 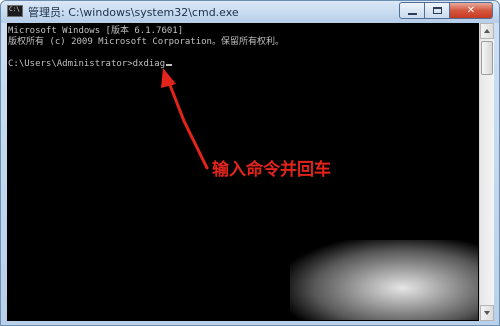 I want to click on arrow-up-icon, so click(x=487, y=31).